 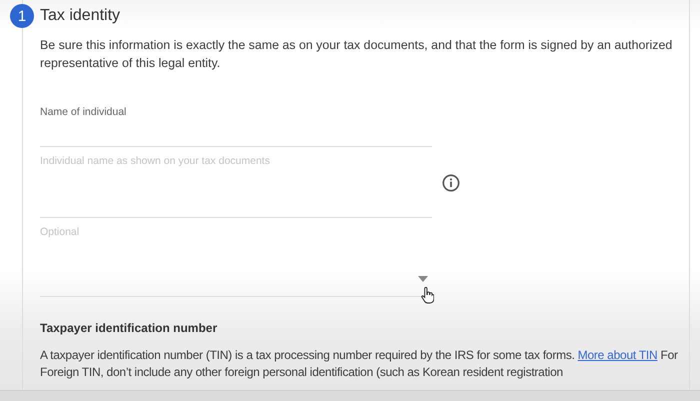 I want to click on tin-description: A taxpayer identification number (TIN) is a tax processing number required by the IRS for some tax forms. More about TIN For Foreign TIN, don’t include any other foreign personal identification (such as Korean resident registration, so click(x=359, y=364).